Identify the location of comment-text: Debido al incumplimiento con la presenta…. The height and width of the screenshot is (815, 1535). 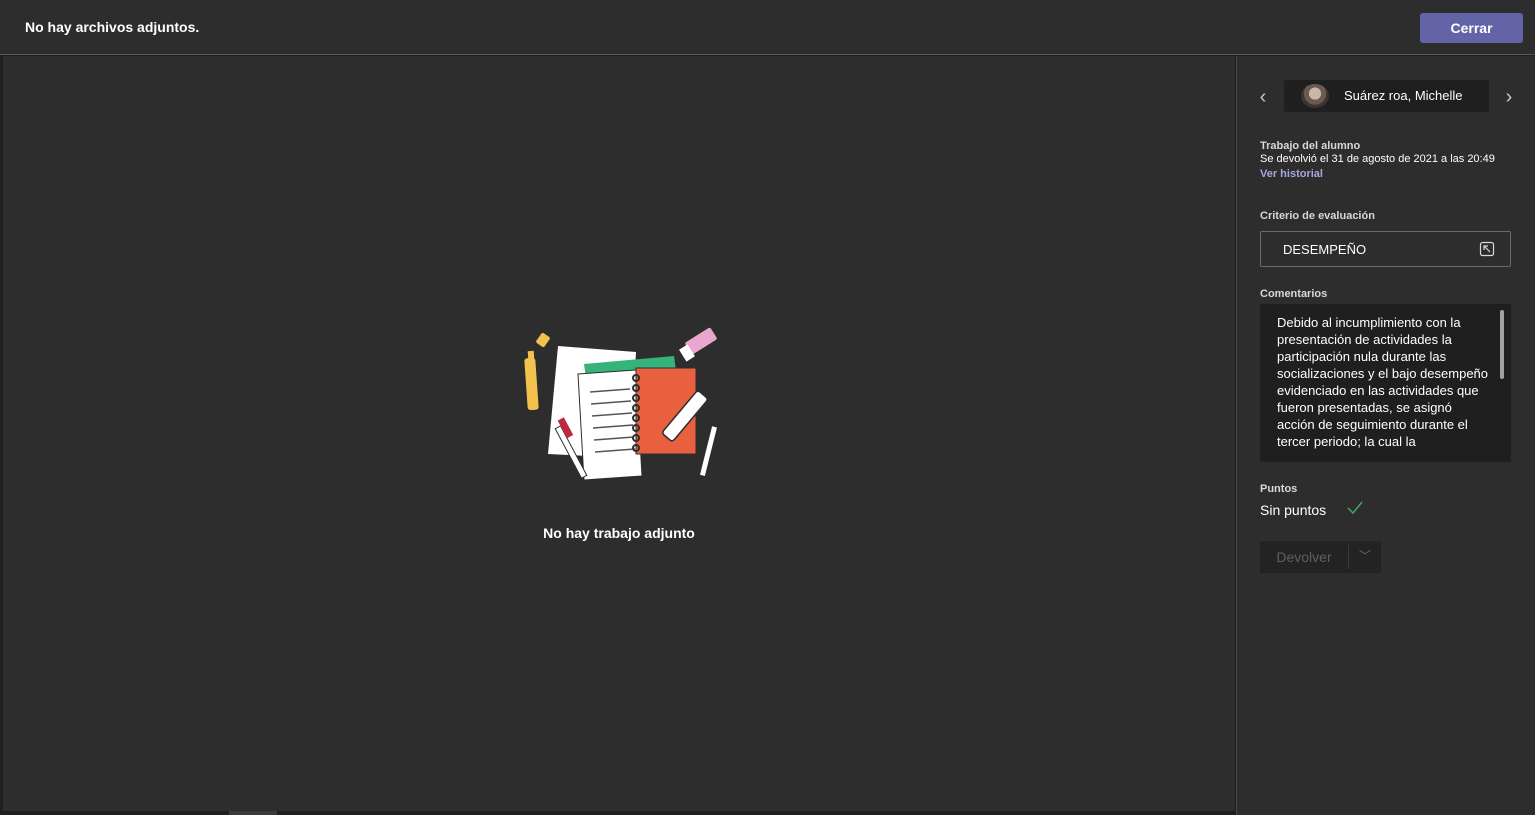
(1383, 382).